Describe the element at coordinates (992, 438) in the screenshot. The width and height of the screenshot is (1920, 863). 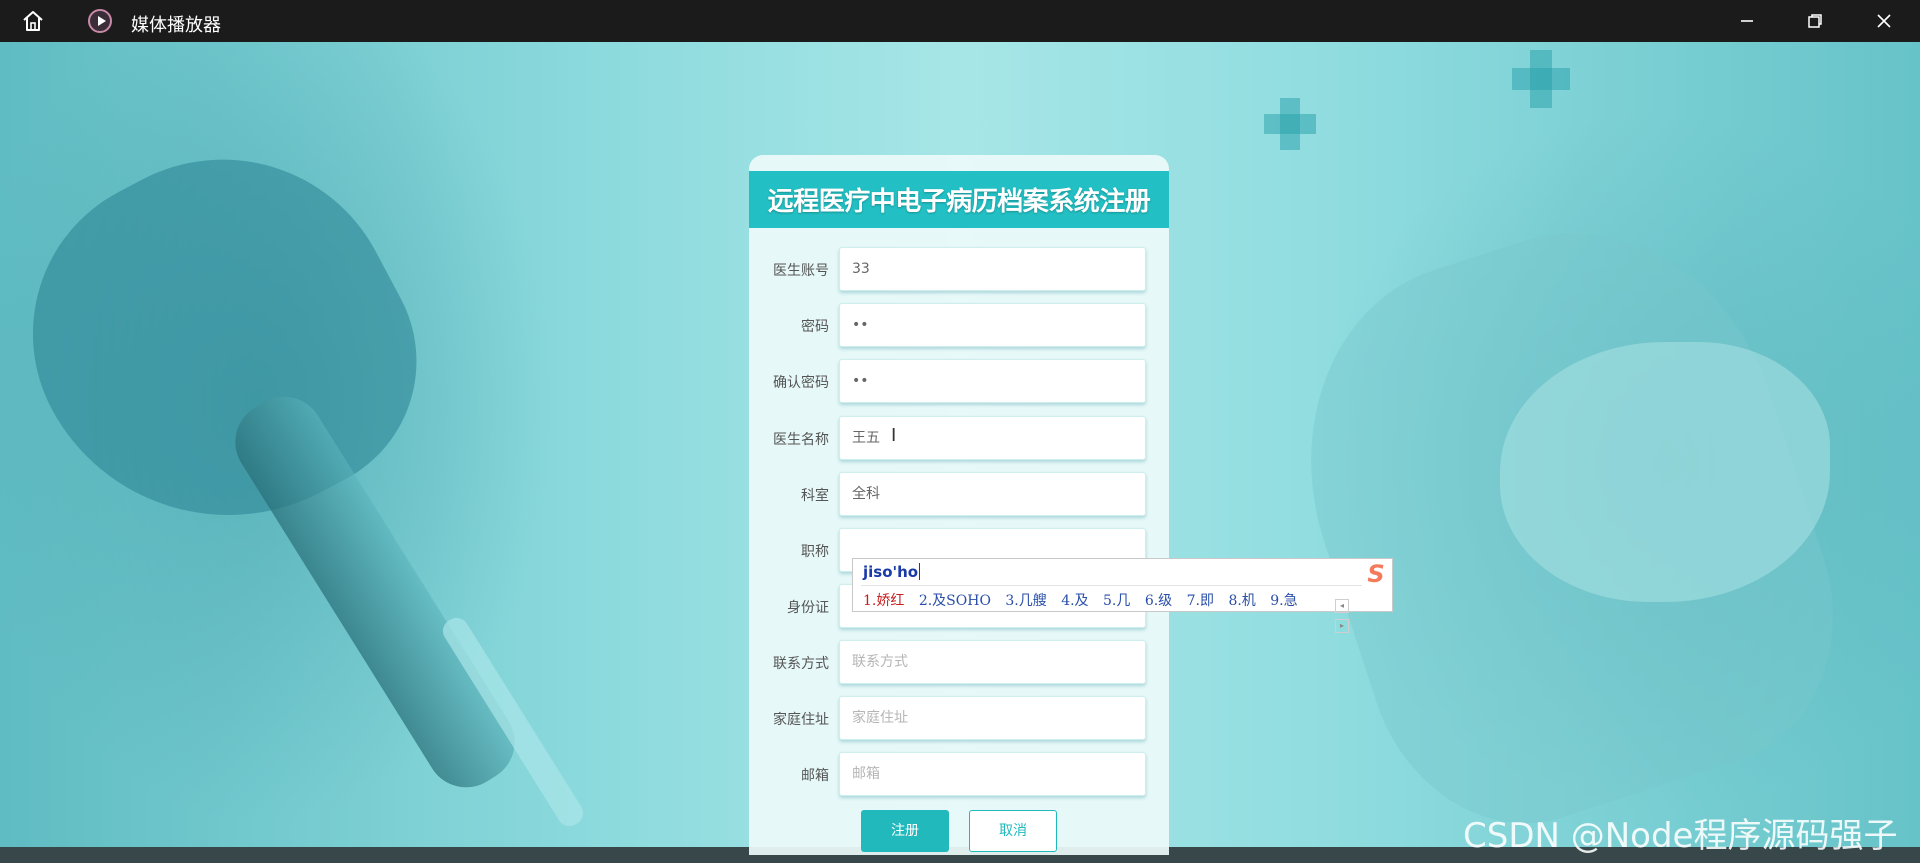
I see `doctor-name-input: 王五` at that location.